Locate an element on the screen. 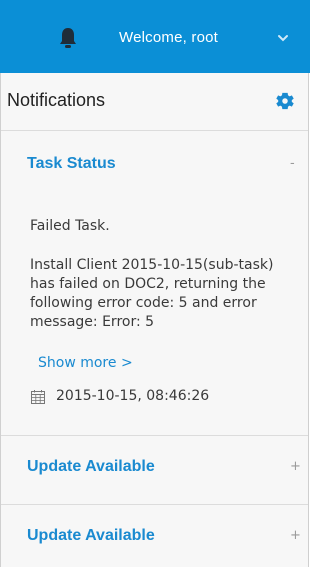 This screenshot has height=567, width=320. notification-timestamp: 2015-10-15, 08:46:26 is located at coordinates (133, 396).